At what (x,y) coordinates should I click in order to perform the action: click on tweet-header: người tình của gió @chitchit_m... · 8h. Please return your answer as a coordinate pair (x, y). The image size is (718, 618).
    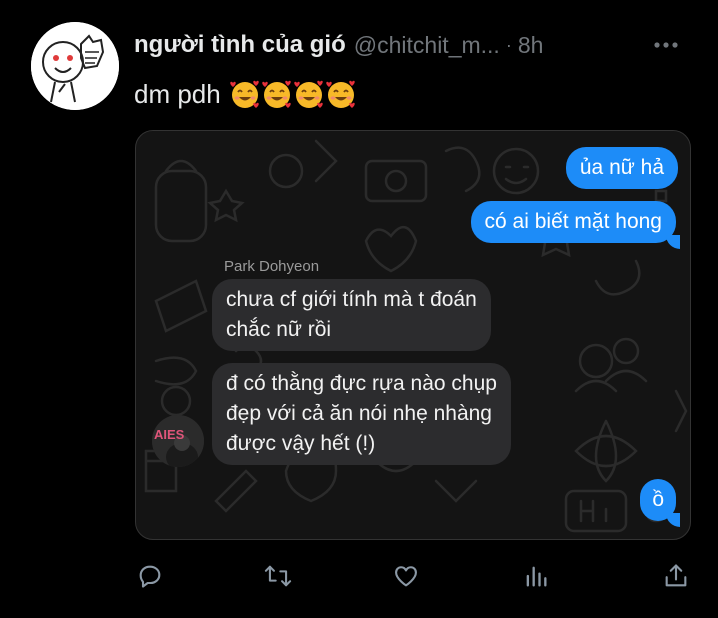
    Looking at the image, I should click on (416, 45).